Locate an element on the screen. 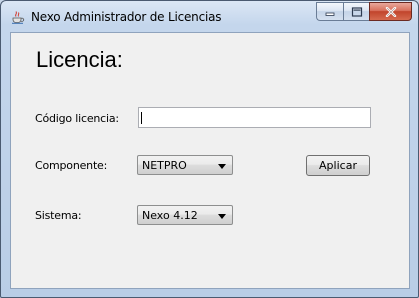 The width and height of the screenshot is (419, 298). maximize-button is located at coordinates (356, 11).